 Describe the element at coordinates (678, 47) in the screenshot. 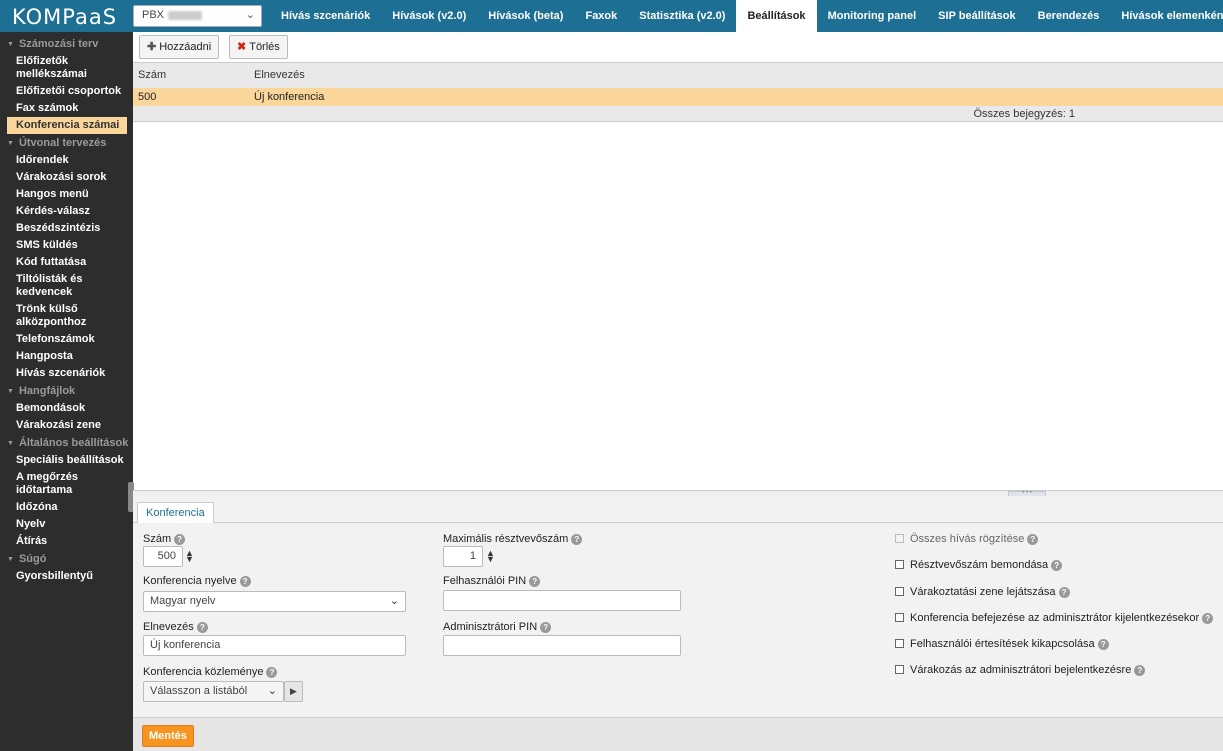

I see `grid-toolbar: ✚ Hozzáadni ✖ Törlés` at that location.